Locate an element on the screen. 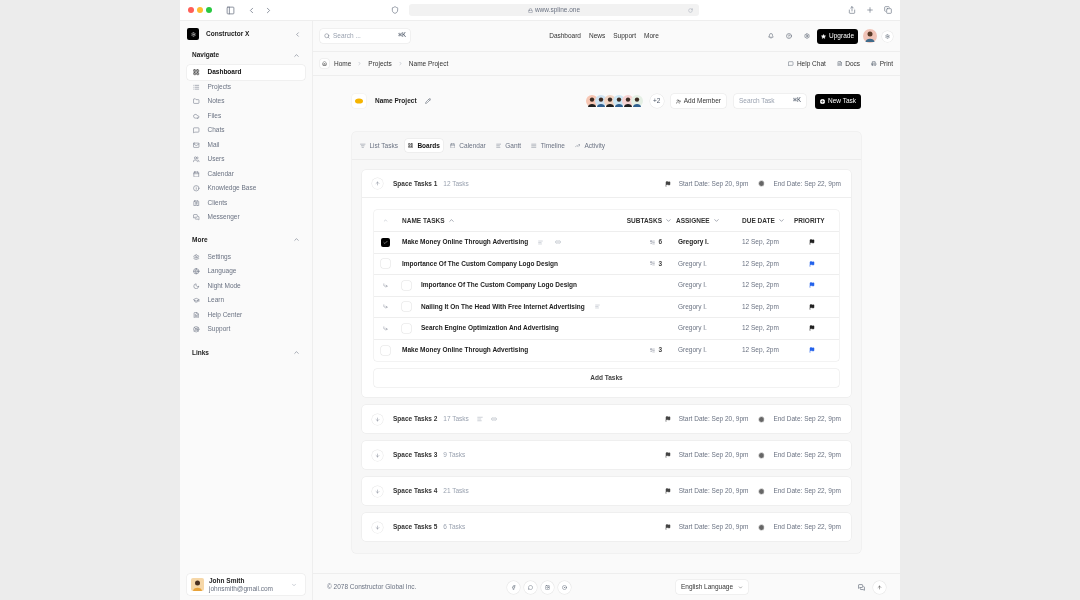  home-button is located at coordinates (324, 63).